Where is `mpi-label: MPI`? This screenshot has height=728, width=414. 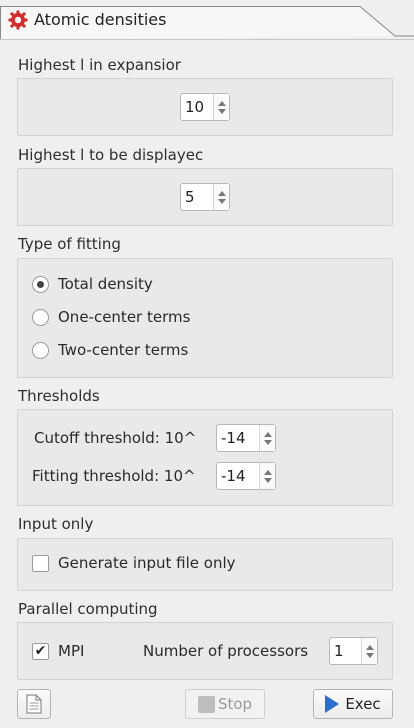
mpi-label: MPI is located at coordinates (71, 651).